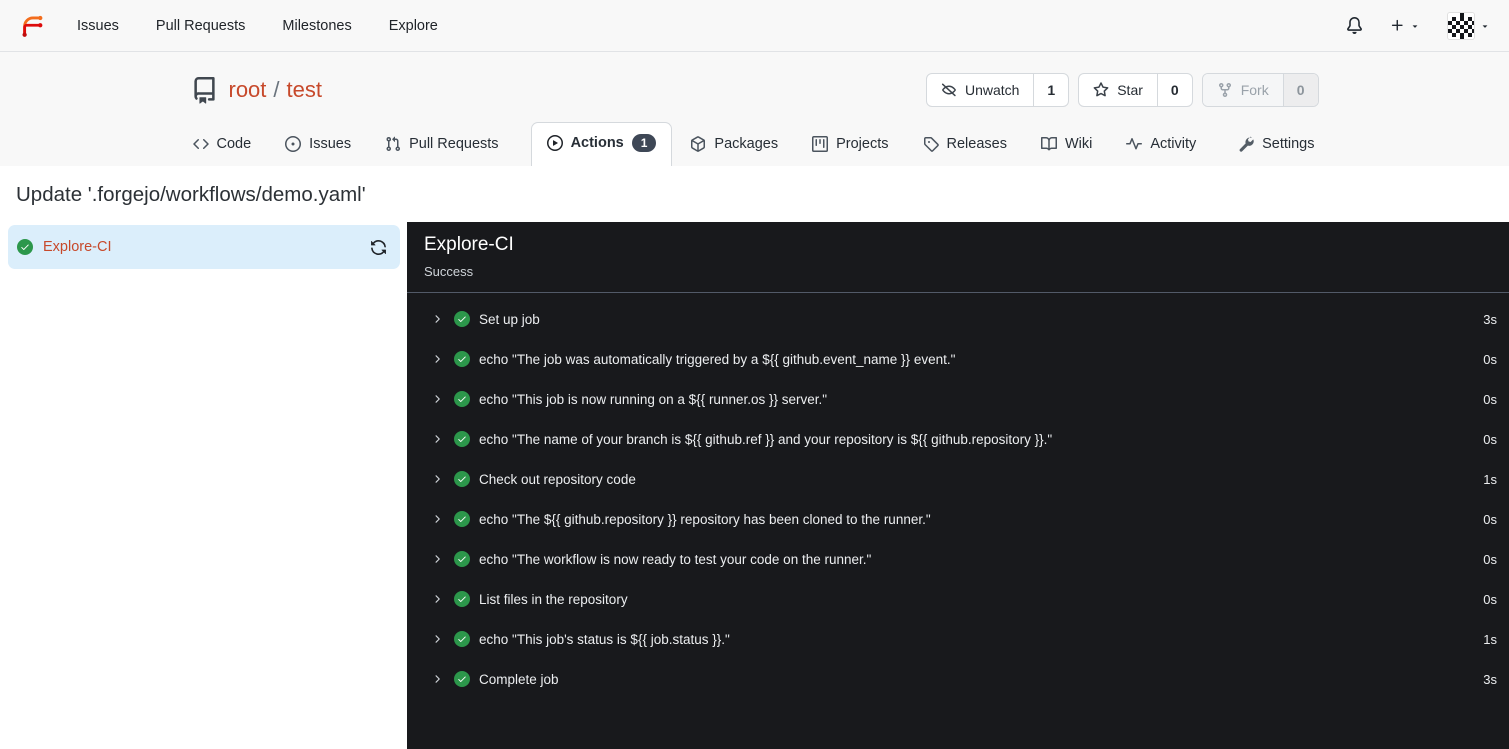 This screenshot has height=749, width=1509. I want to click on tab-code: Code, so click(222, 145).